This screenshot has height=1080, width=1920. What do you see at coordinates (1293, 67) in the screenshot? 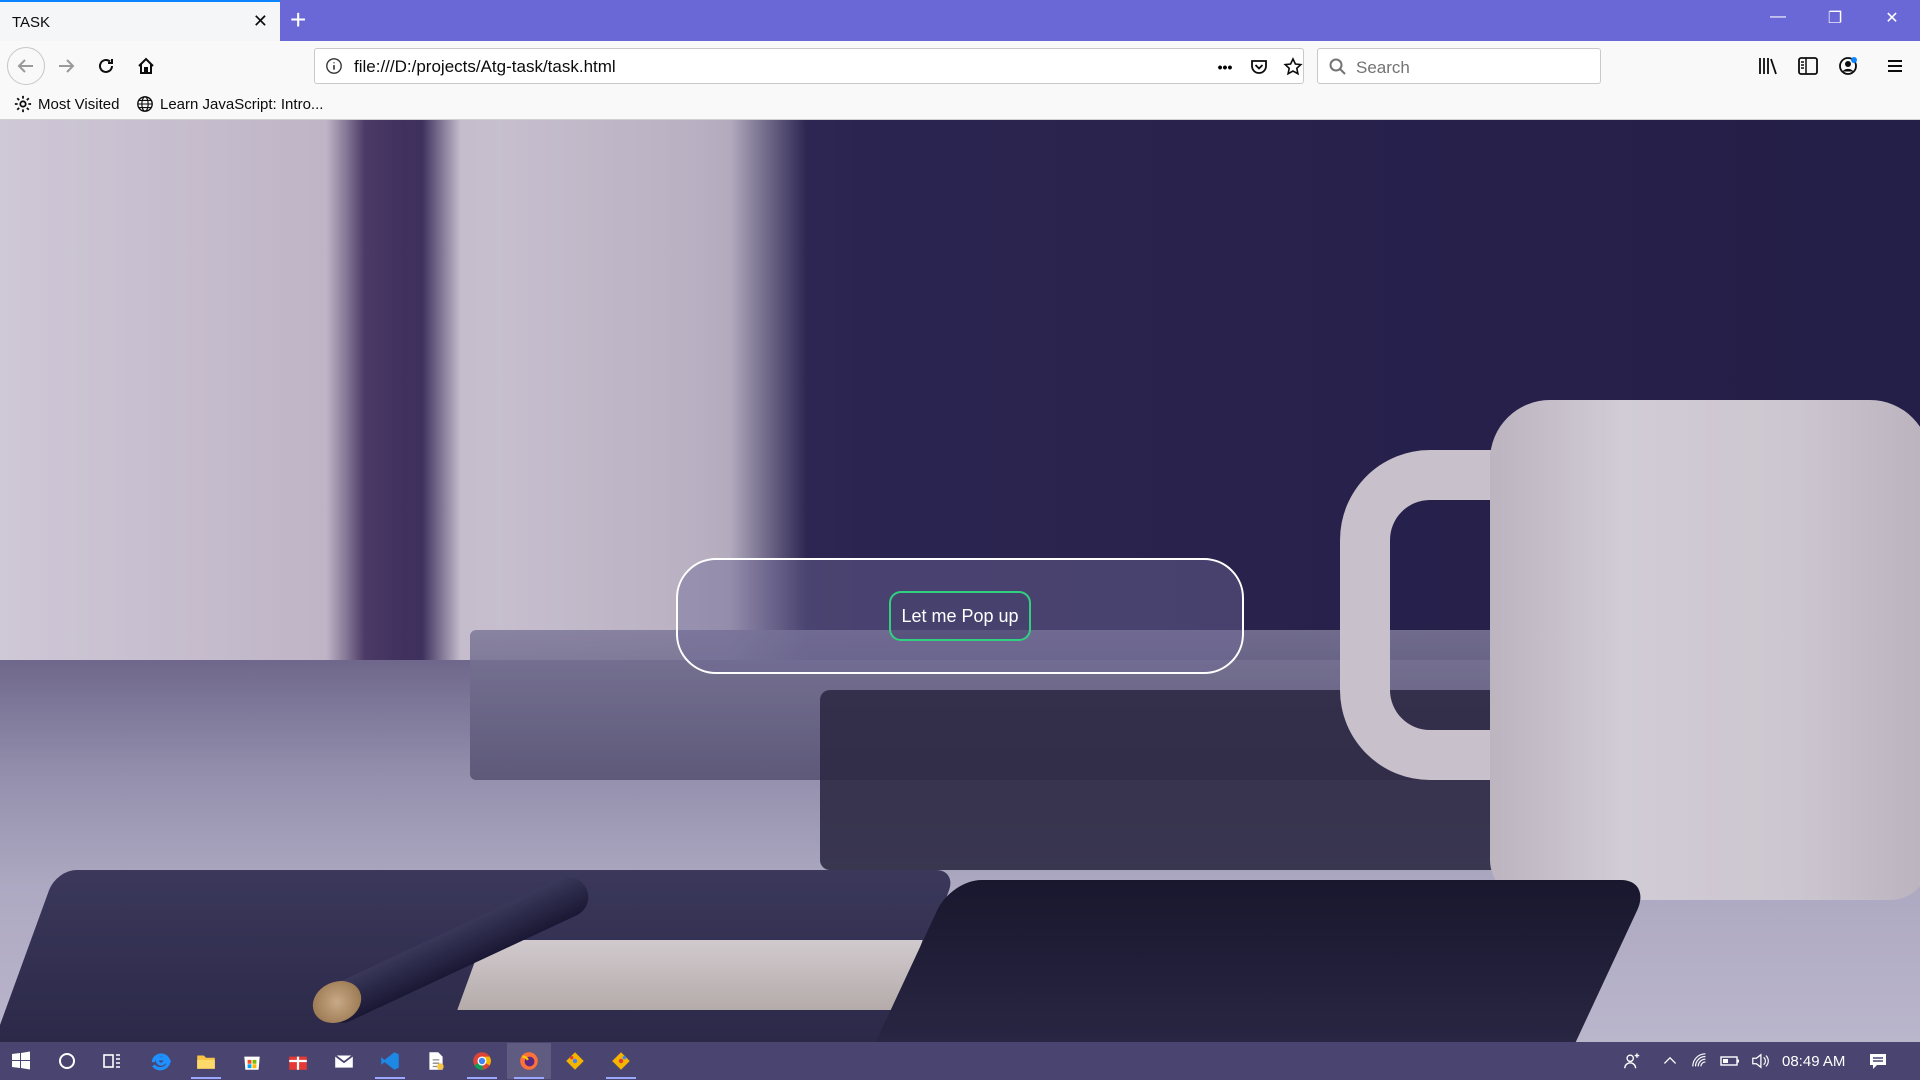
I see `bookmark-star-icon` at bounding box center [1293, 67].